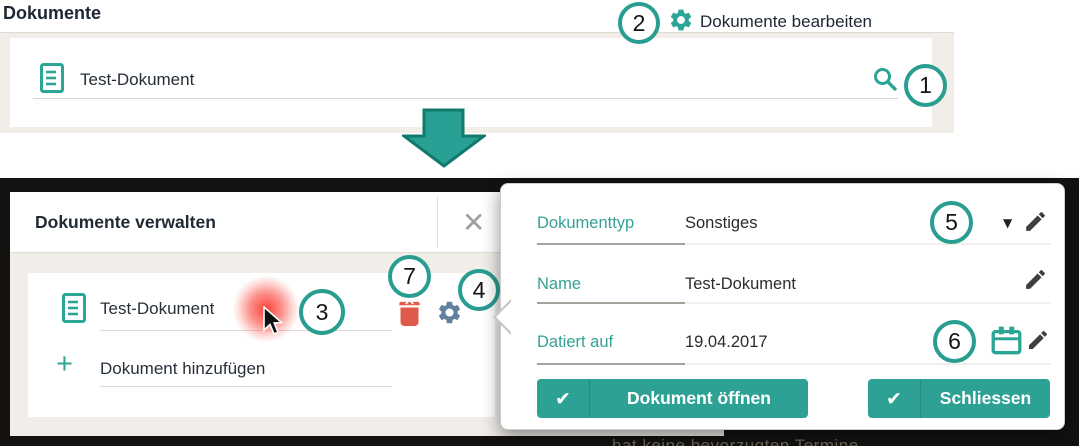 This screenshot has width=1079, height=446. I want to click on annotation-number: 5, so click(951, 222).